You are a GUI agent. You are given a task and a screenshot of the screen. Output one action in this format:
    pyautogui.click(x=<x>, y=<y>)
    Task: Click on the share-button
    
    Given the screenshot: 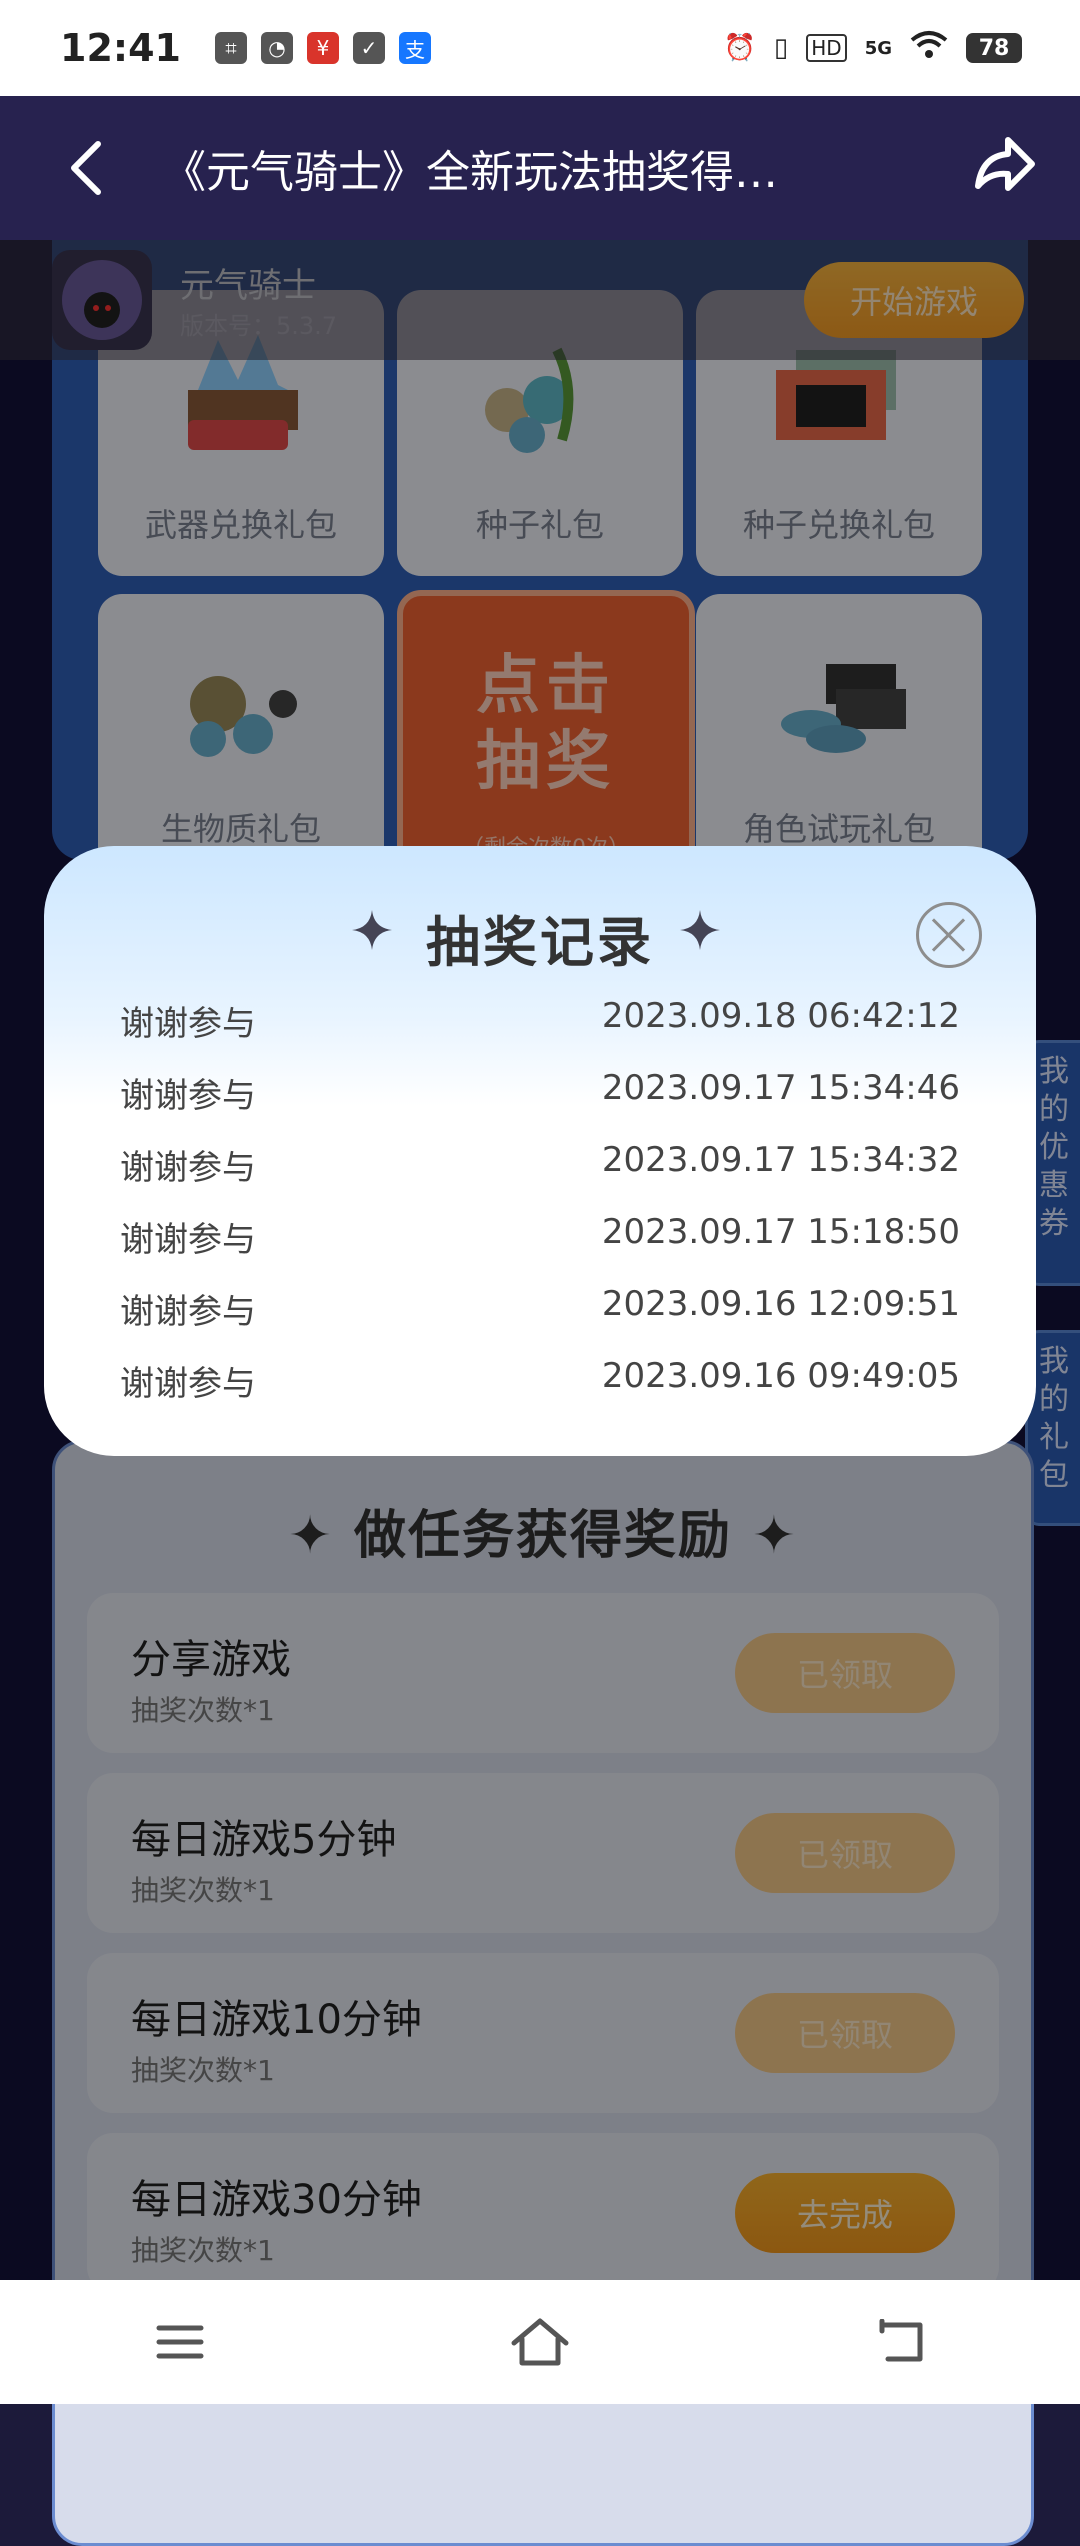 What is the action you would take?
    pyautogui.click(x=1004, y=166)
    